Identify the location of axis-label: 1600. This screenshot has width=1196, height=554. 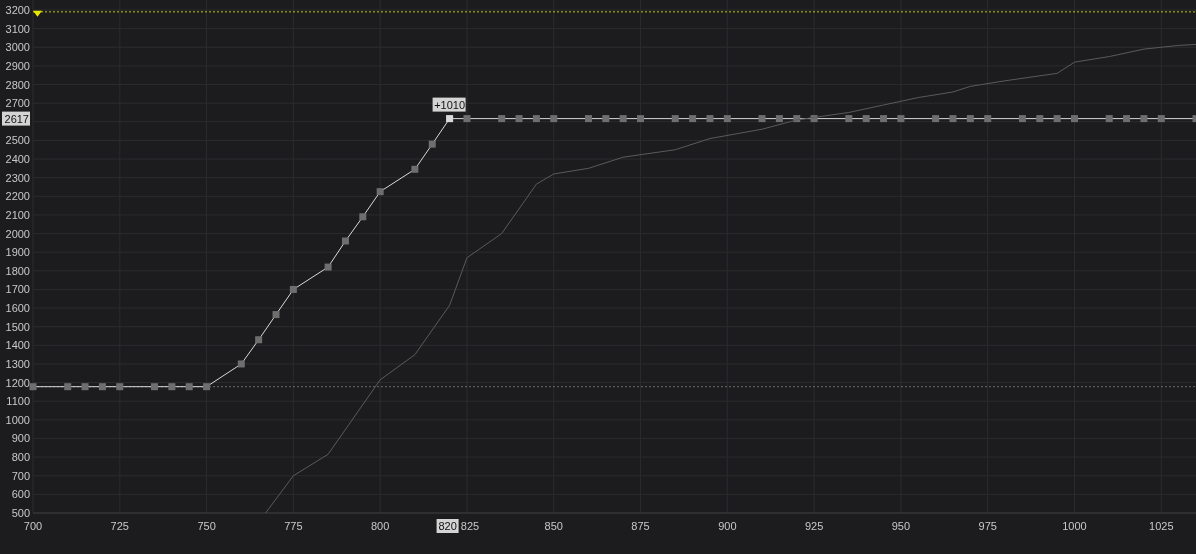
(17, 308).